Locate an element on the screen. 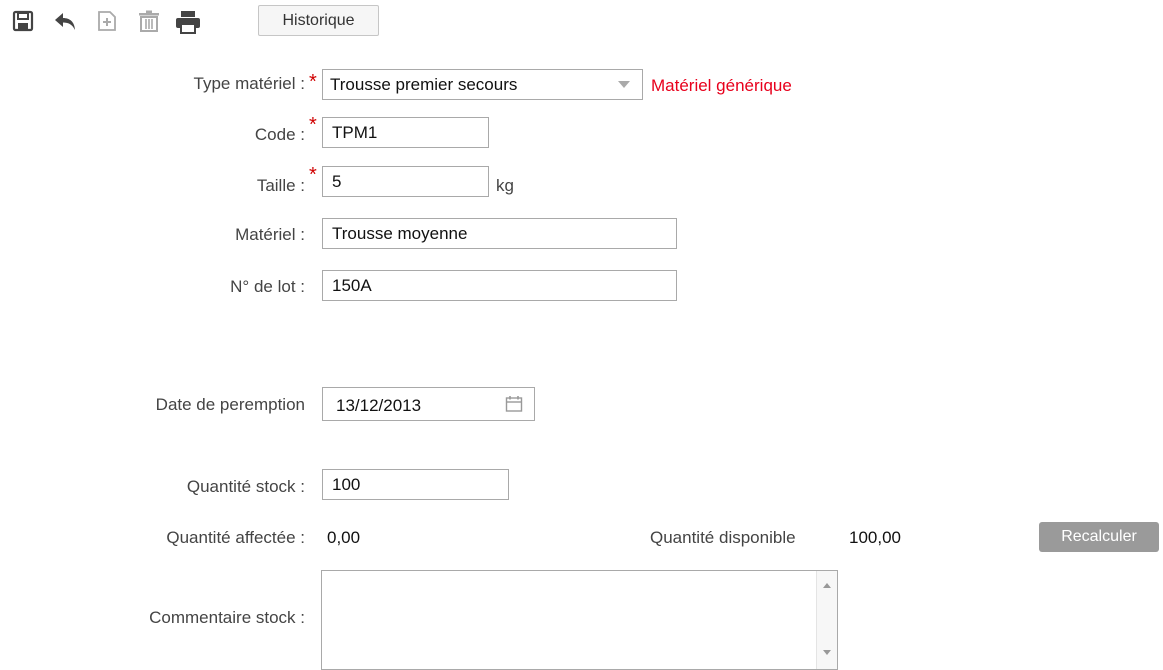 This screenshot has height=670, width=1163. lot-field is located at coordinates (499, 285).